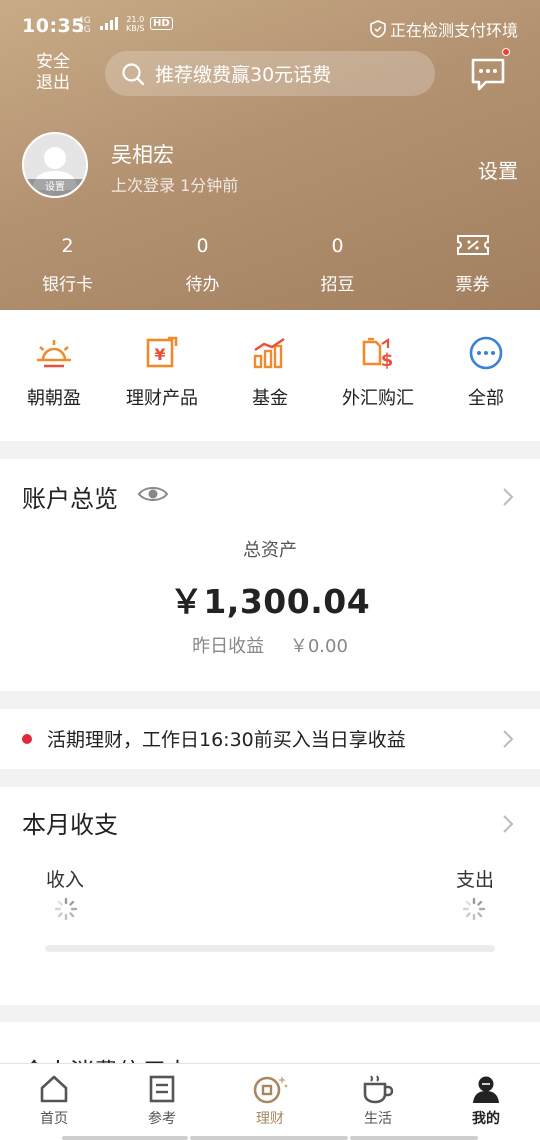 The image size is (540, 1140). What do you see at coordinates (162, 1089) in the screenshot?
I see `document-icon` at bounding box center [162, 1089].